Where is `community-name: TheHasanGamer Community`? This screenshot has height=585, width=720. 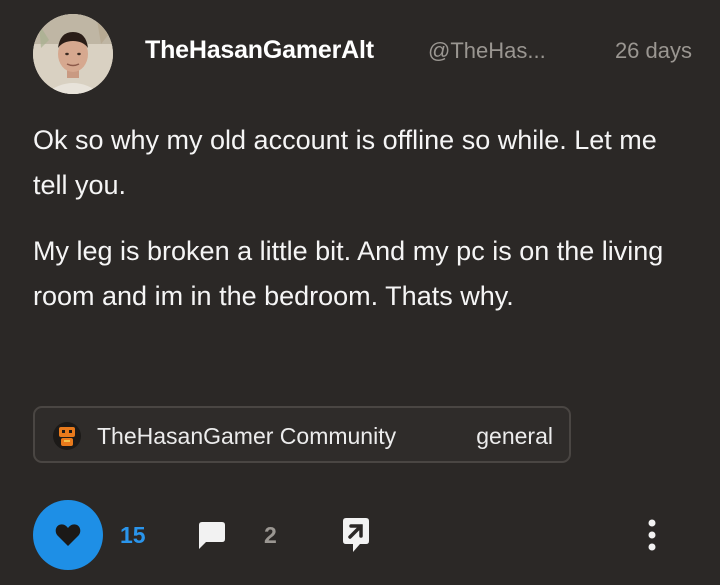
community-name: TheHasanGamer Community is located at coordinates (247, 436).